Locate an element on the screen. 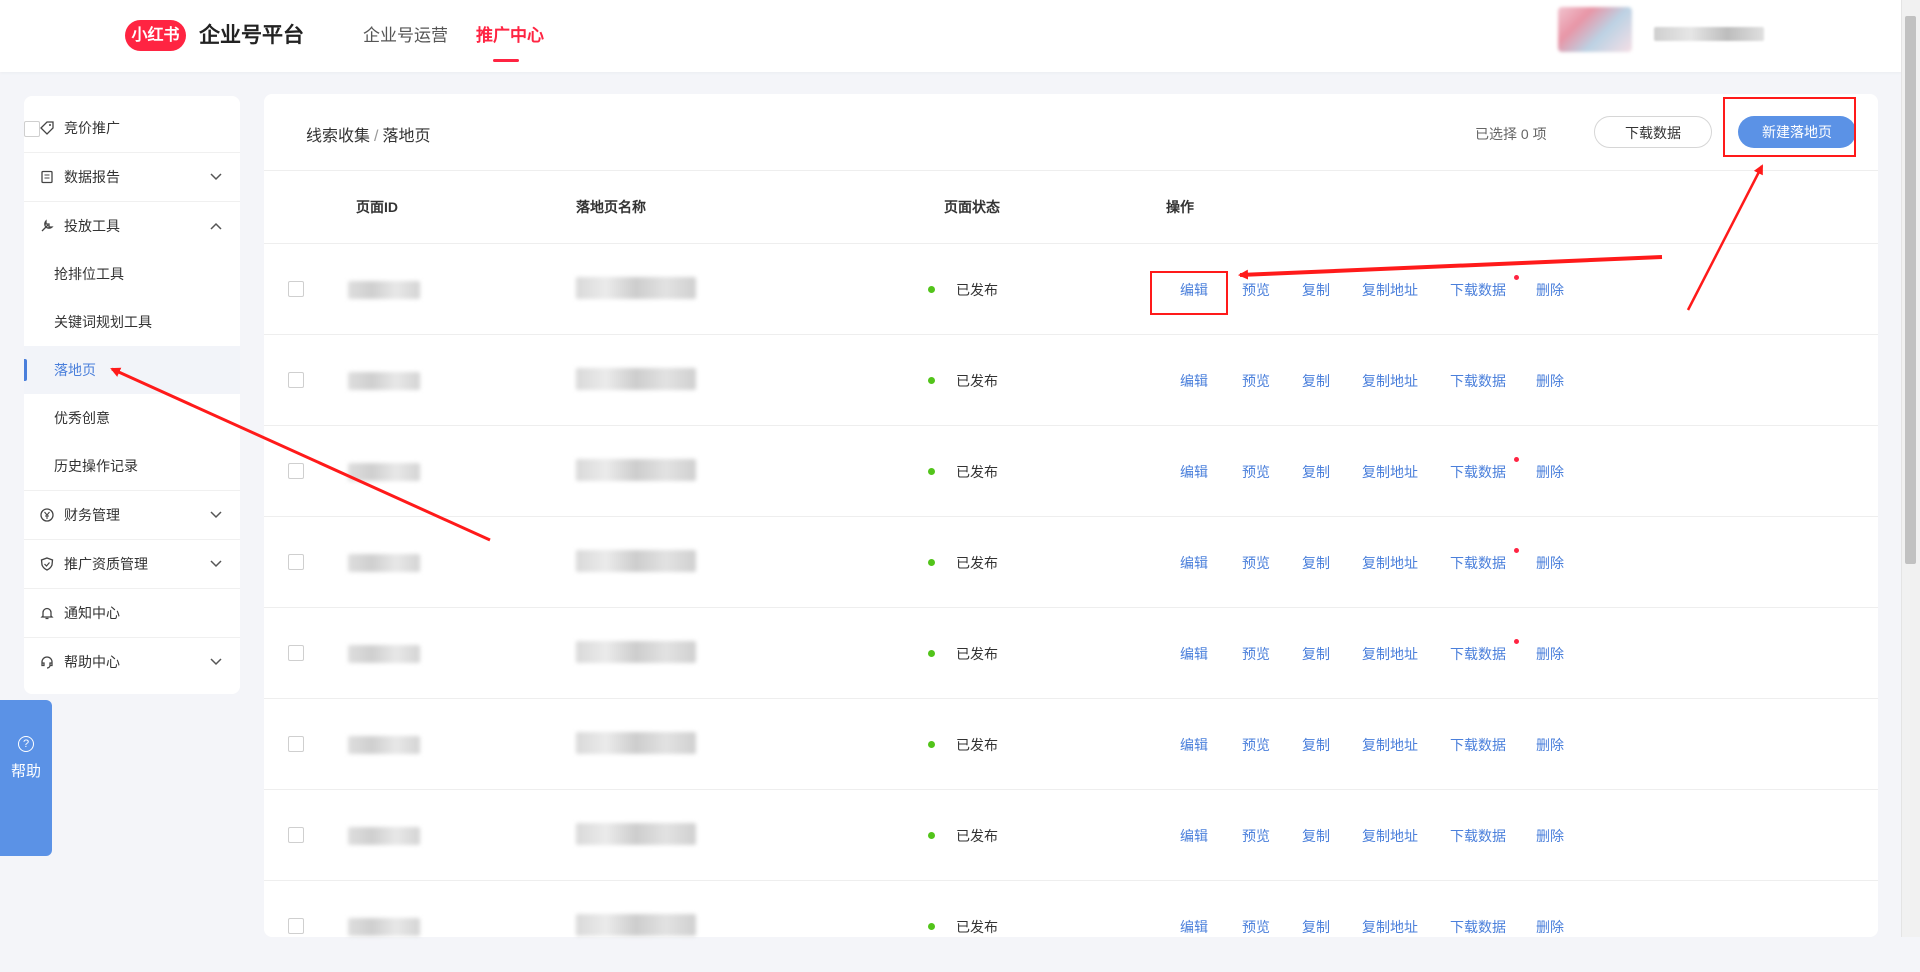  user-name-blurred is located at coordinates (1709, 34).